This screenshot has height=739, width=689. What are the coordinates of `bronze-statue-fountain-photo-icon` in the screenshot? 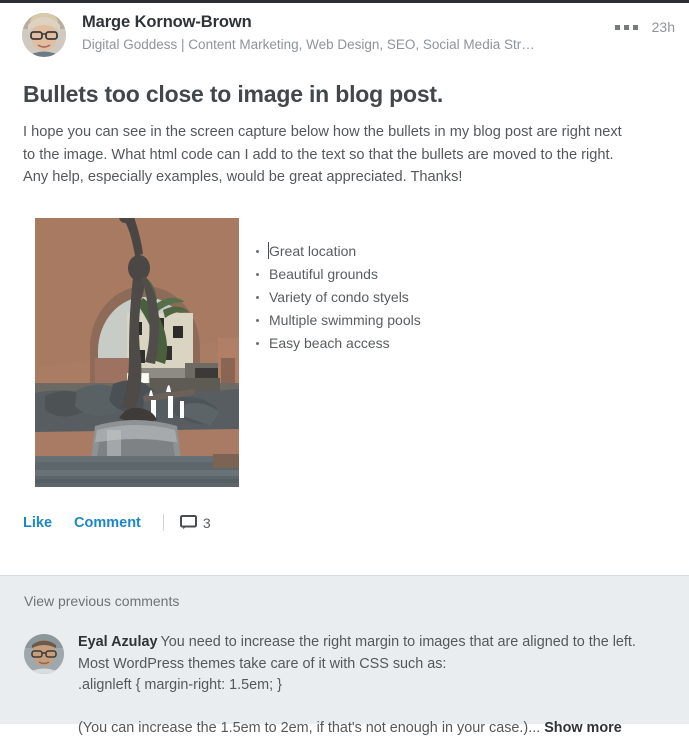 It's located at (137, 352).